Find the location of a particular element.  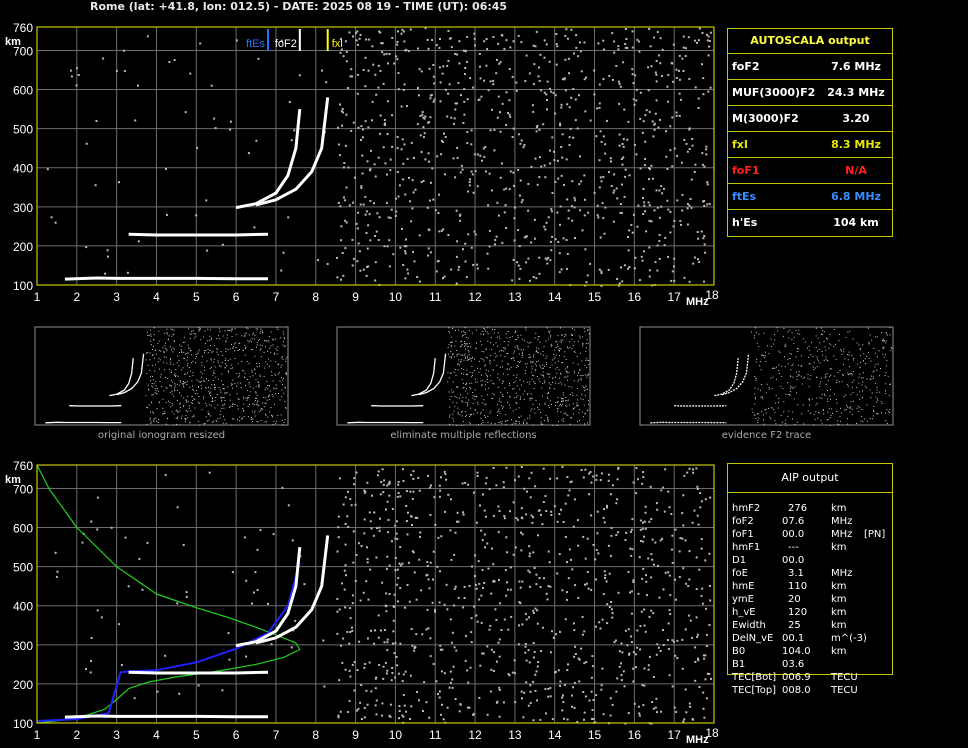

autoscala-label: foF1 is located at coordinates (746, 170).